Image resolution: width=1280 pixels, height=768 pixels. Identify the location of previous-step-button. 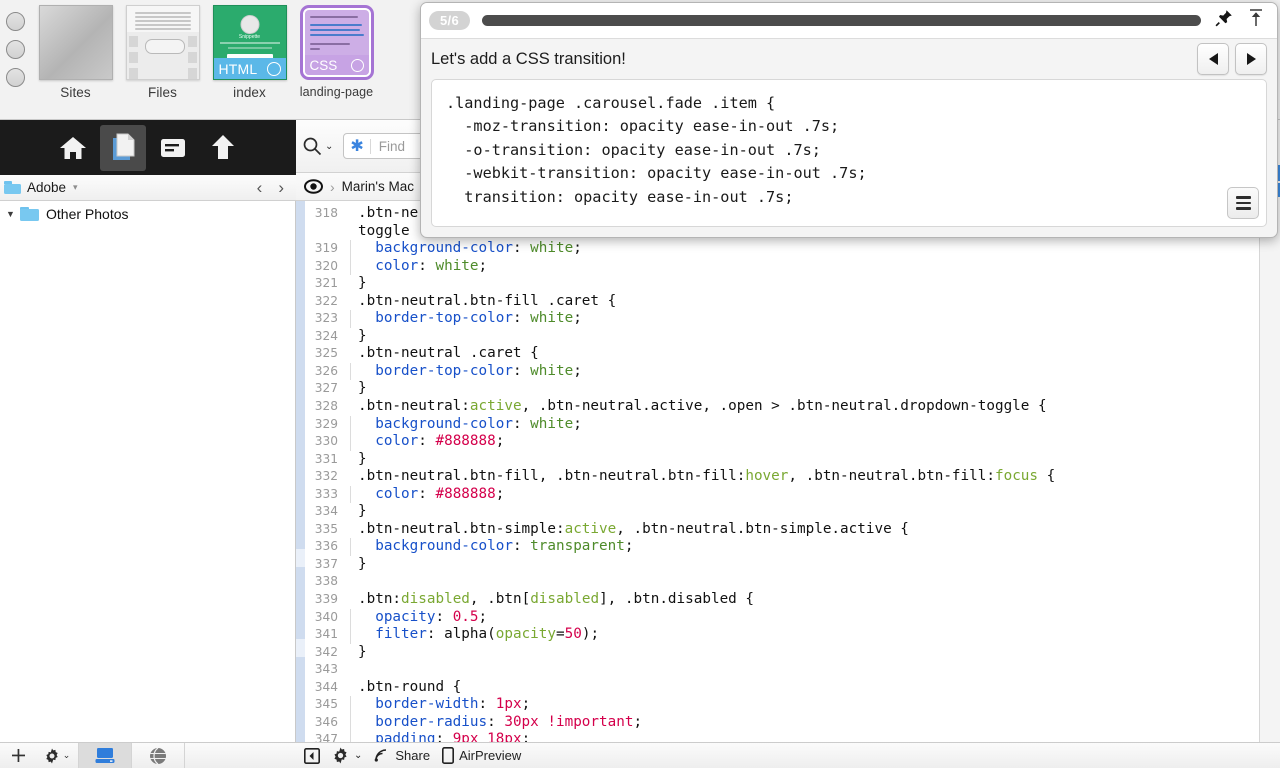
(1213, 59).